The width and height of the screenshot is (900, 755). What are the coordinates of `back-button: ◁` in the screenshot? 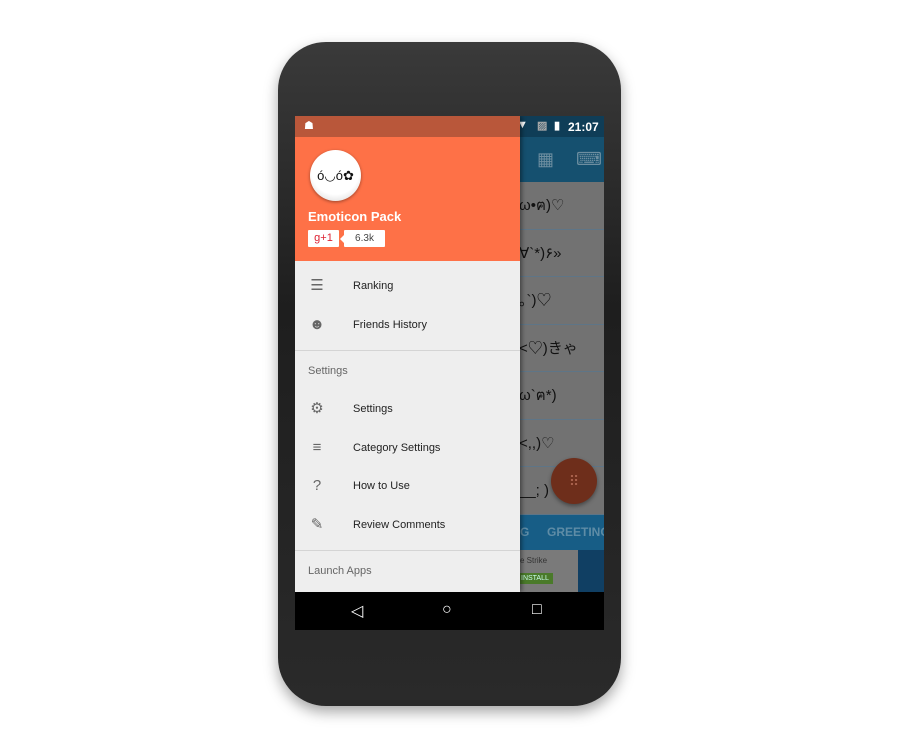 It's located at (357, 611).